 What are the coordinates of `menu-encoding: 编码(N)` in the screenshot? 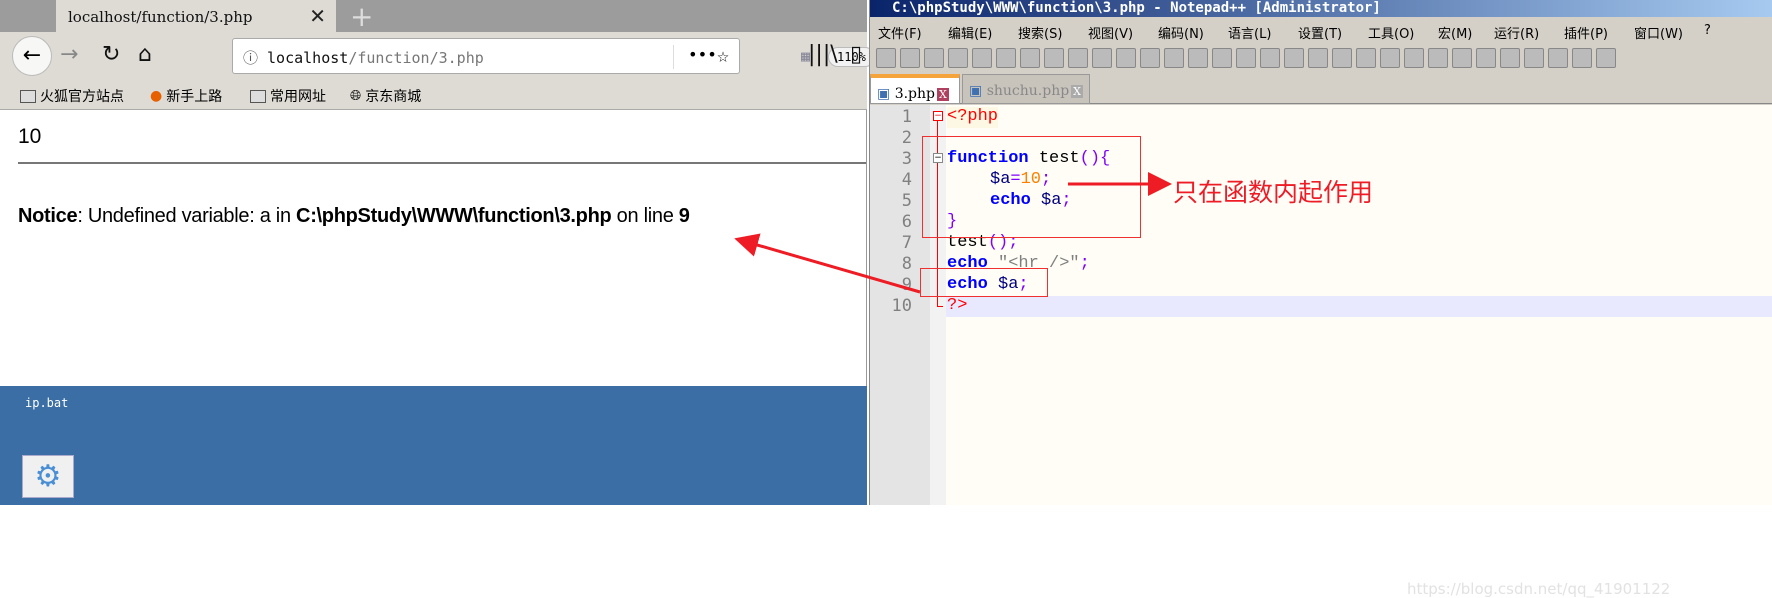 It's located at (1181, 32).